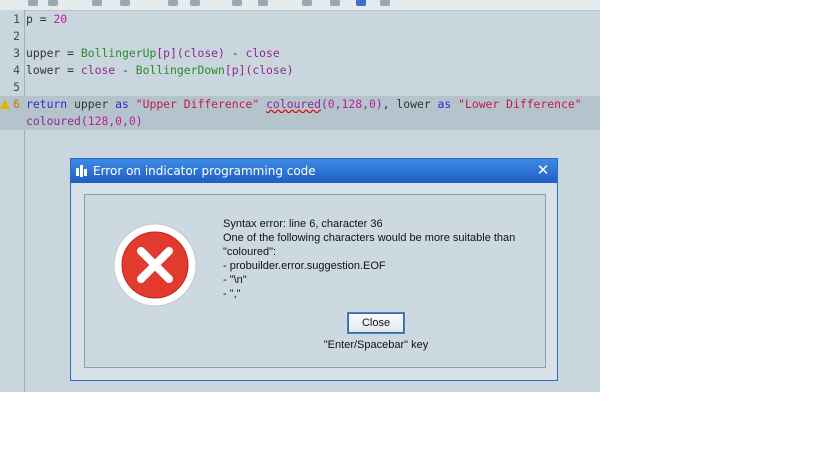 This screenshot has width=819, height=460. Describe the element at coordinates (376, 323) in the screenshot. I see `close-button: Close` at that location.